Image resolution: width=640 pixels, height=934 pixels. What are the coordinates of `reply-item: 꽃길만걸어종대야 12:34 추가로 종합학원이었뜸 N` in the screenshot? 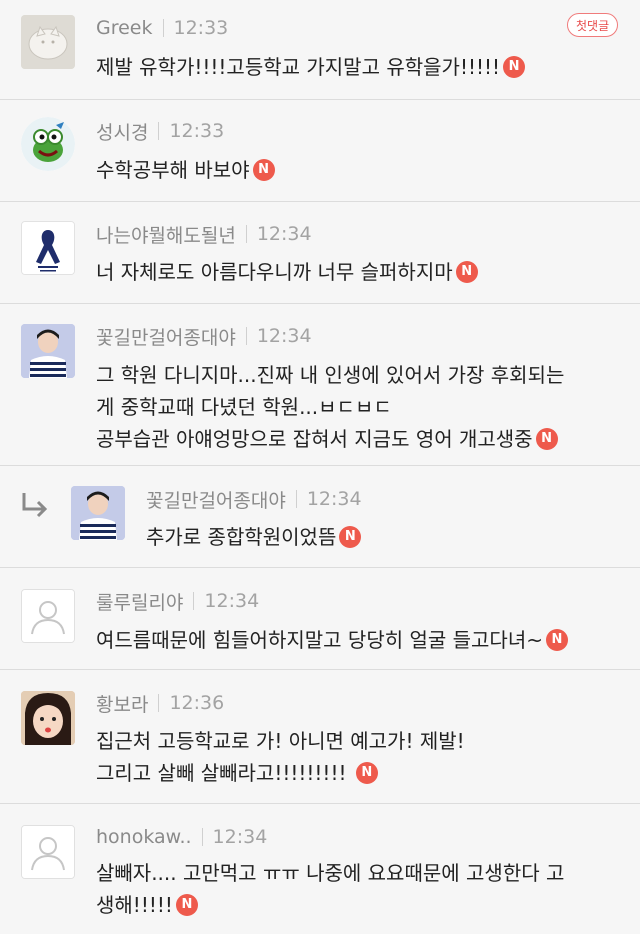 It's located at (320, 517).